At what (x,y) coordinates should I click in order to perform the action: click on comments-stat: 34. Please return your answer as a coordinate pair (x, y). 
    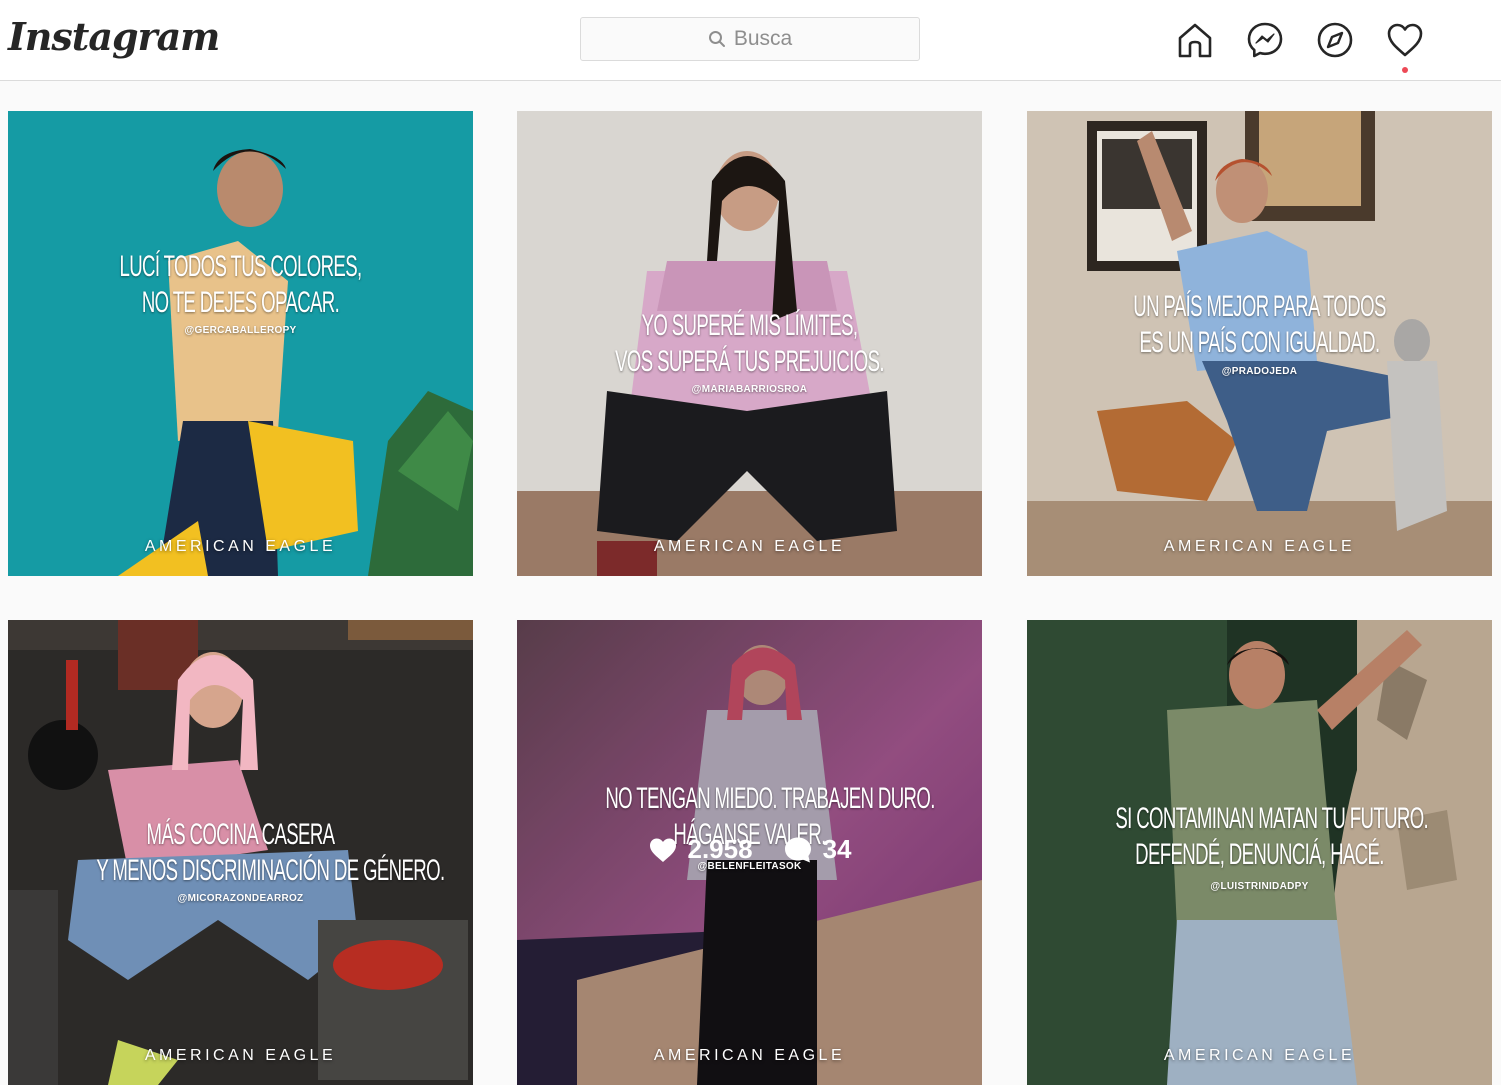
    Looking at the image, I should click on (817, 849).